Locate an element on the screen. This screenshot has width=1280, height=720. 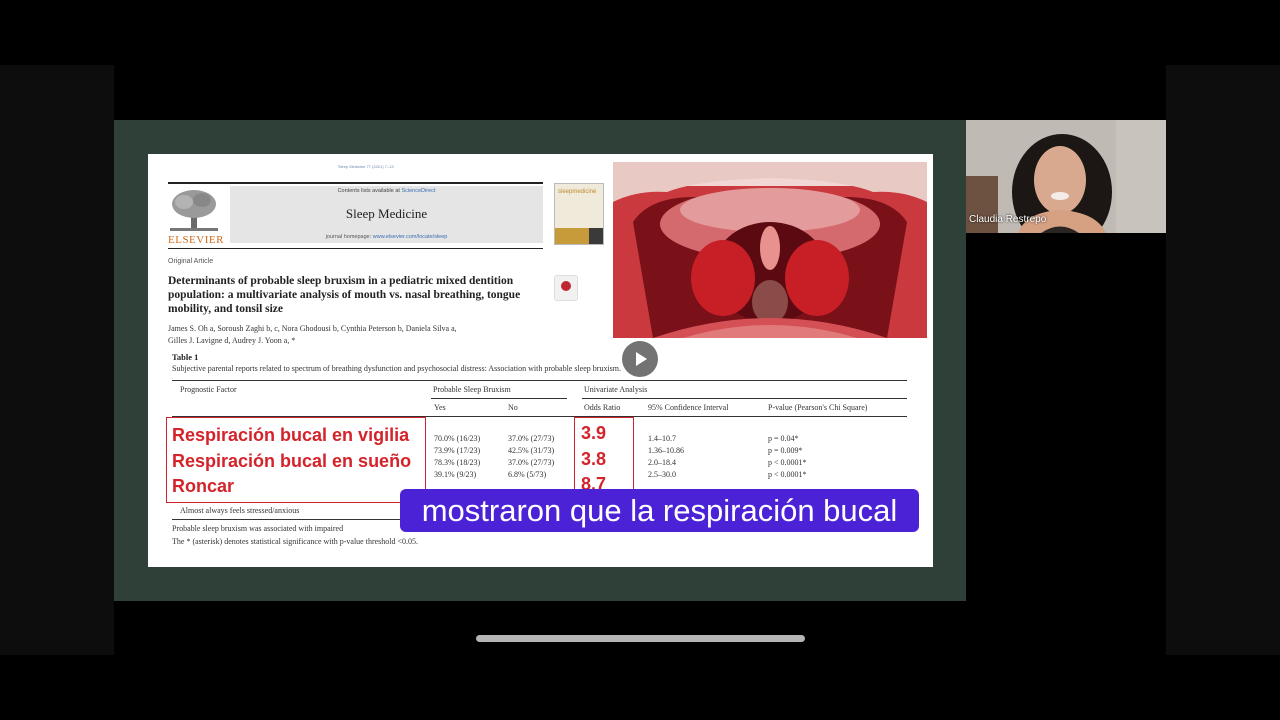
header-confidence-interval: 95% Confidence Interval is located at coordinates (688, 407).